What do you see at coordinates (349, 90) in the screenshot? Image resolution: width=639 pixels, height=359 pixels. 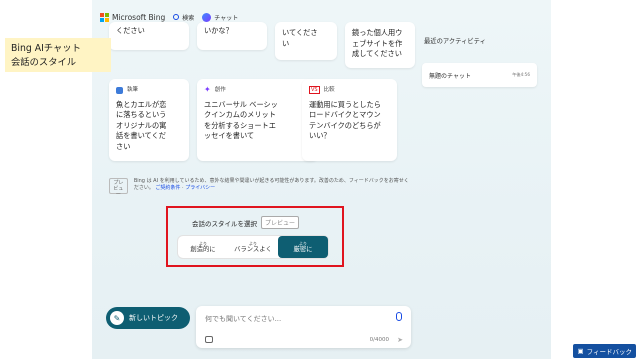 I see `card-category: VS 比較` at bounding box center [349, 90].